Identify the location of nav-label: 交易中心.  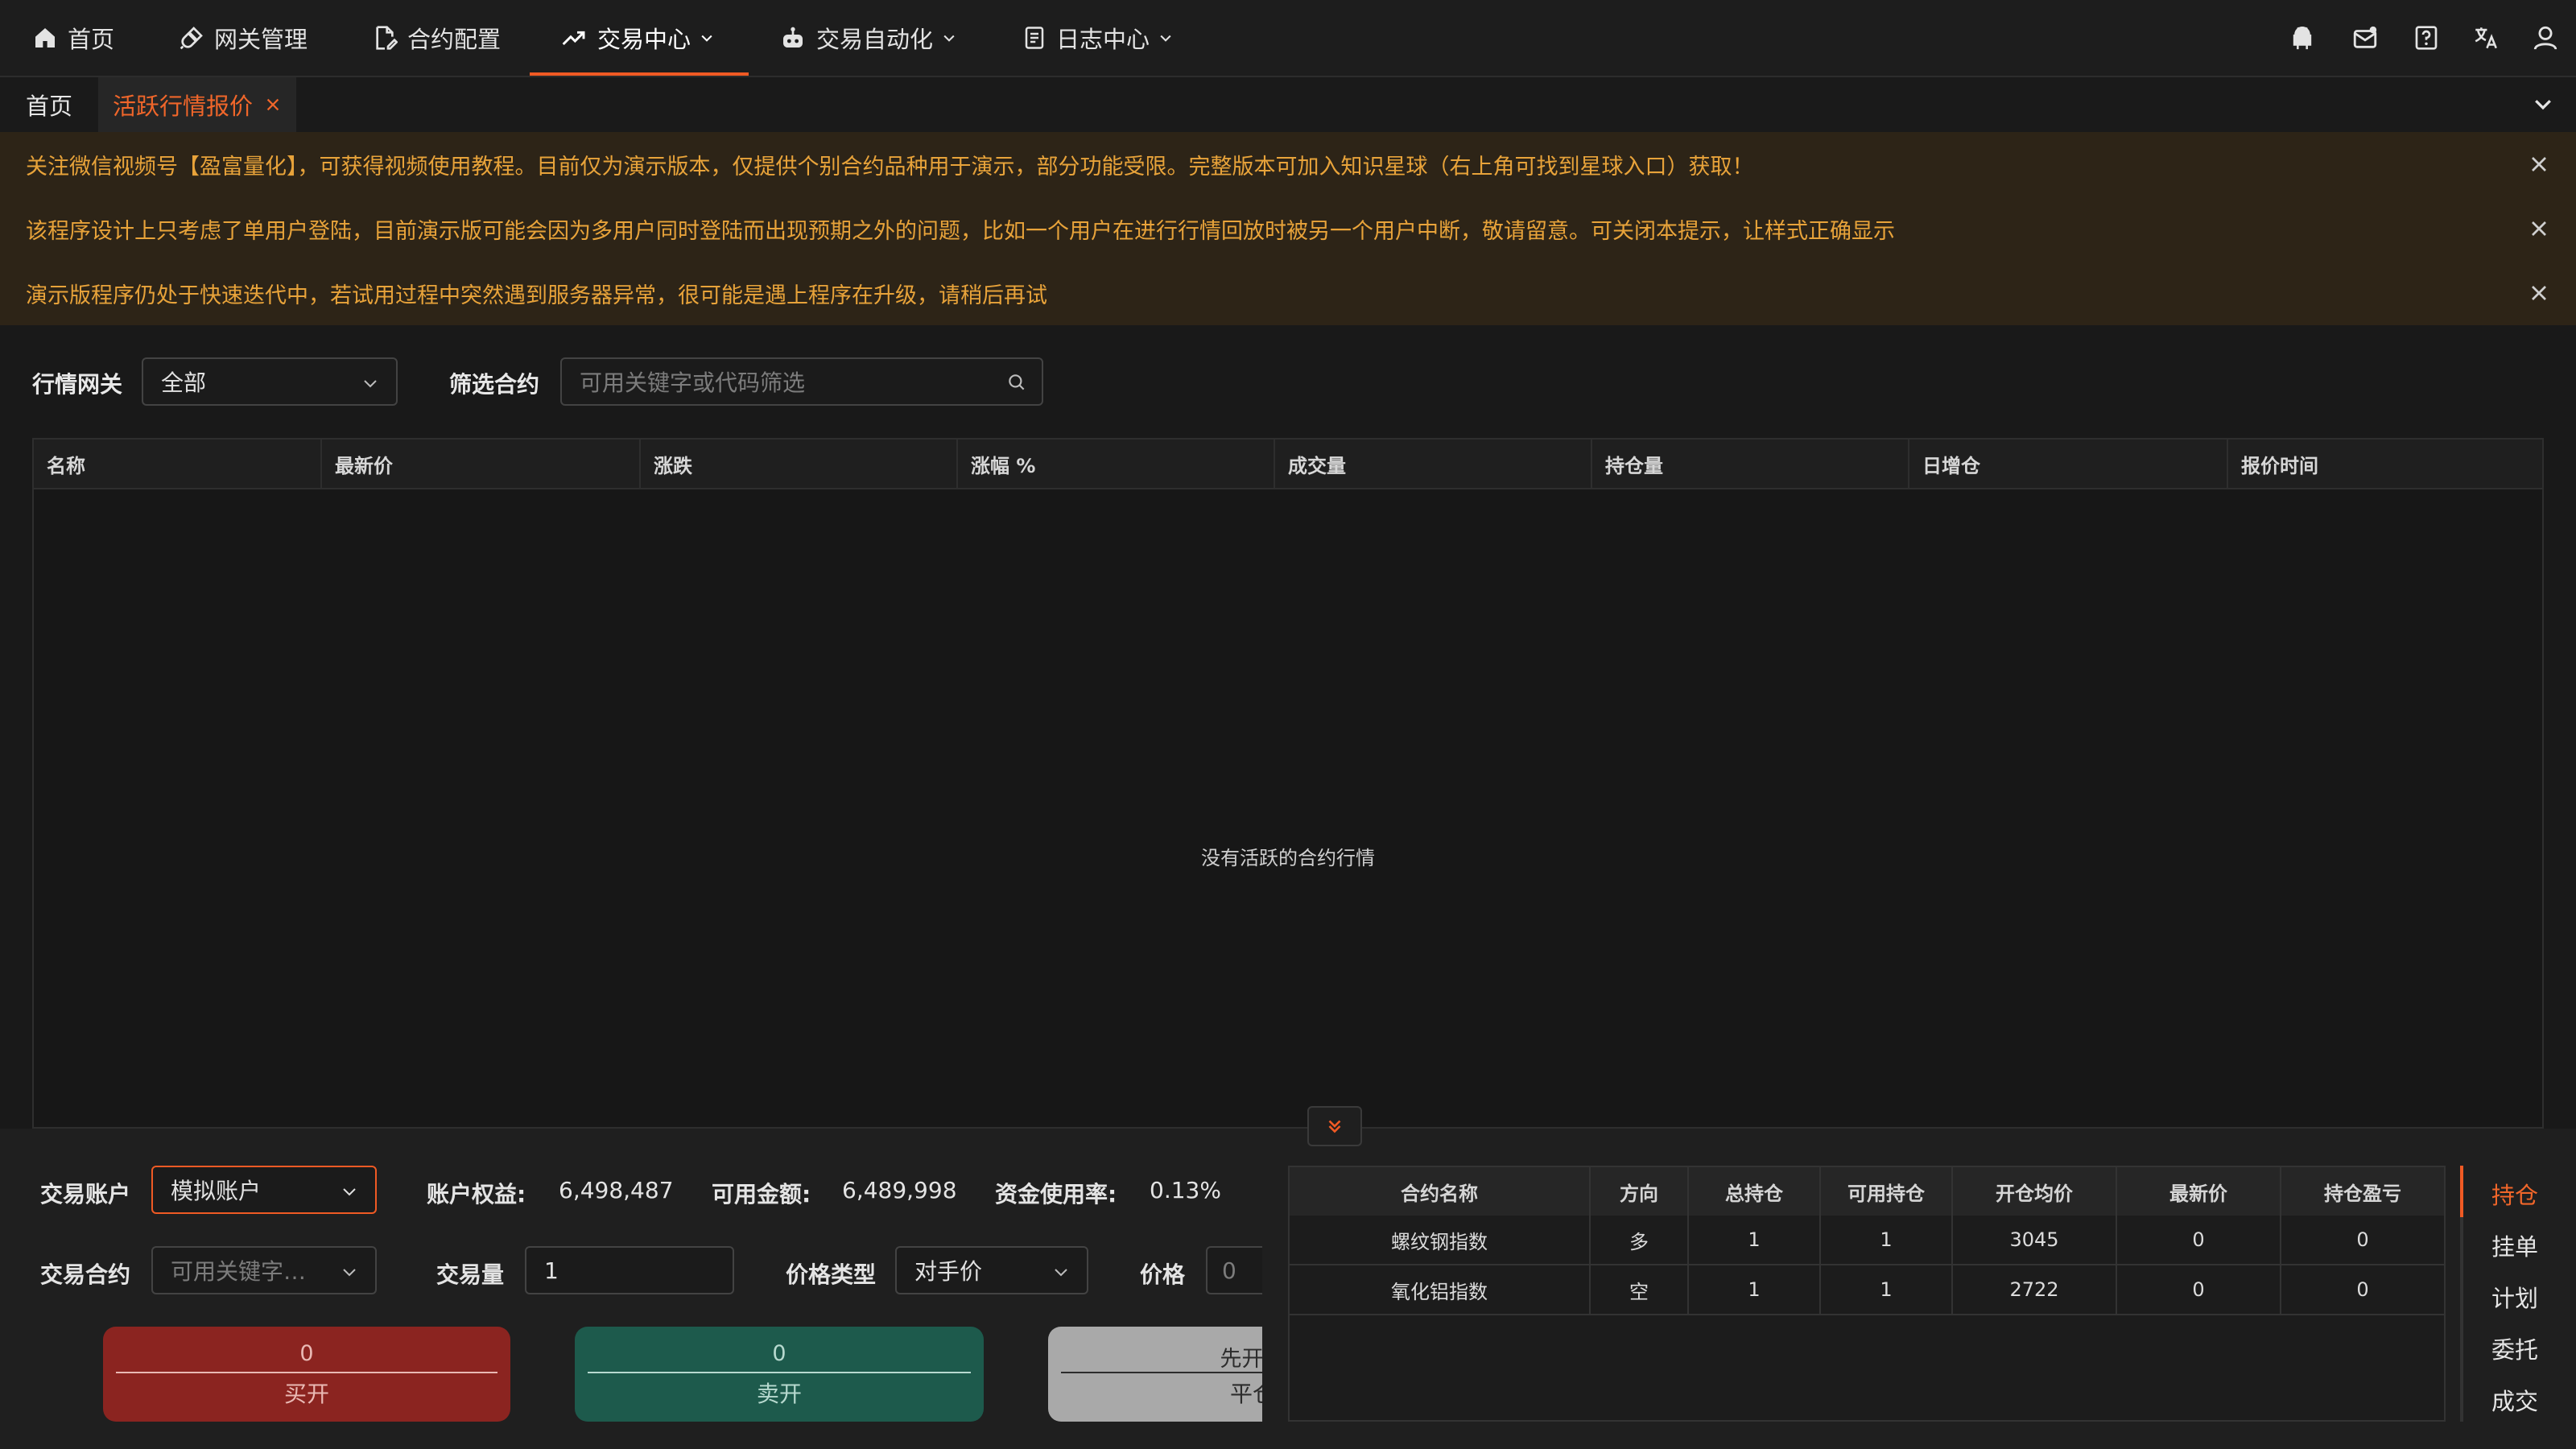
(644, 39).